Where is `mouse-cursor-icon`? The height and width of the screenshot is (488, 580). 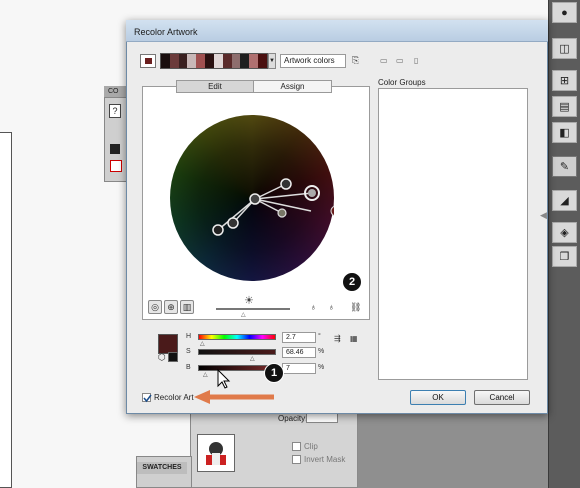
mouse-cursor-icon is located at coordinates (224, 378).